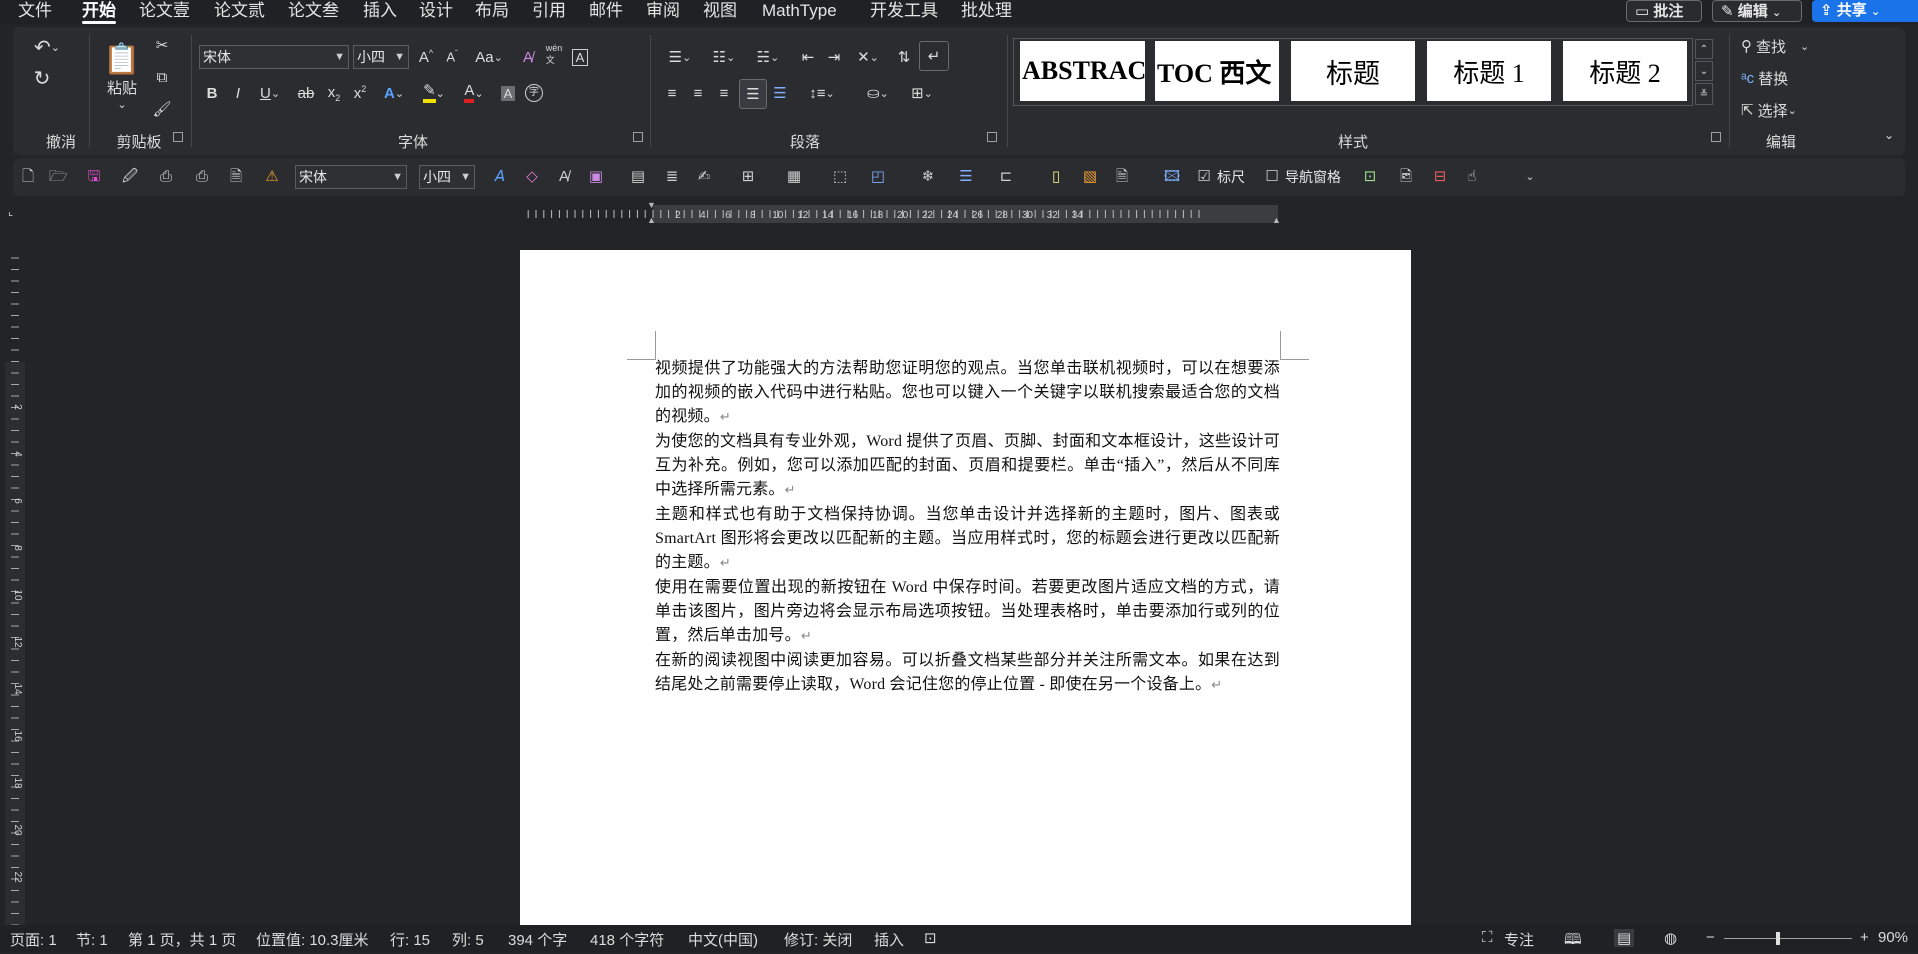 Image resolution: width=1918 pixels, height=954 pixels. What do you see at coordinates (878, 177) in the screenshot?
I see `shapes-icon: ◰` at bounding box center [878, 177].